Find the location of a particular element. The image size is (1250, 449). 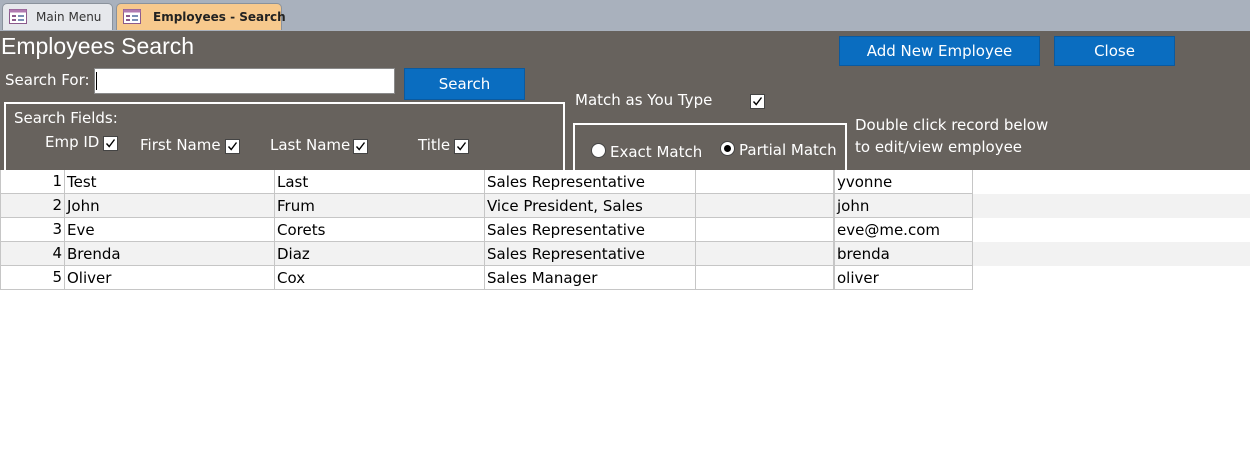

search-button: Search is located at coordinates (464, 84).